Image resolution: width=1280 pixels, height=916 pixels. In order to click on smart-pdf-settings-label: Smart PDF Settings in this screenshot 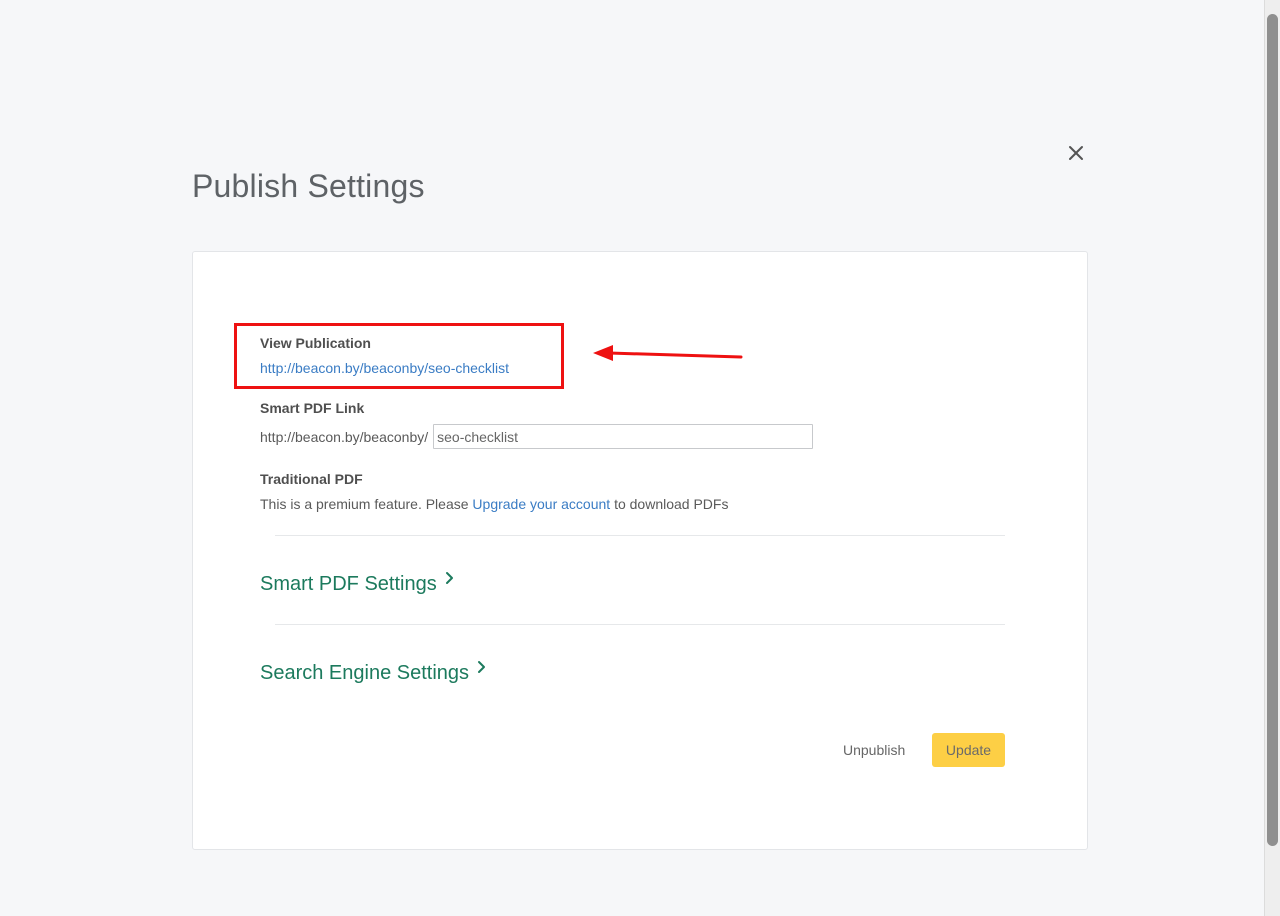, I will do `click(348, 584)`.